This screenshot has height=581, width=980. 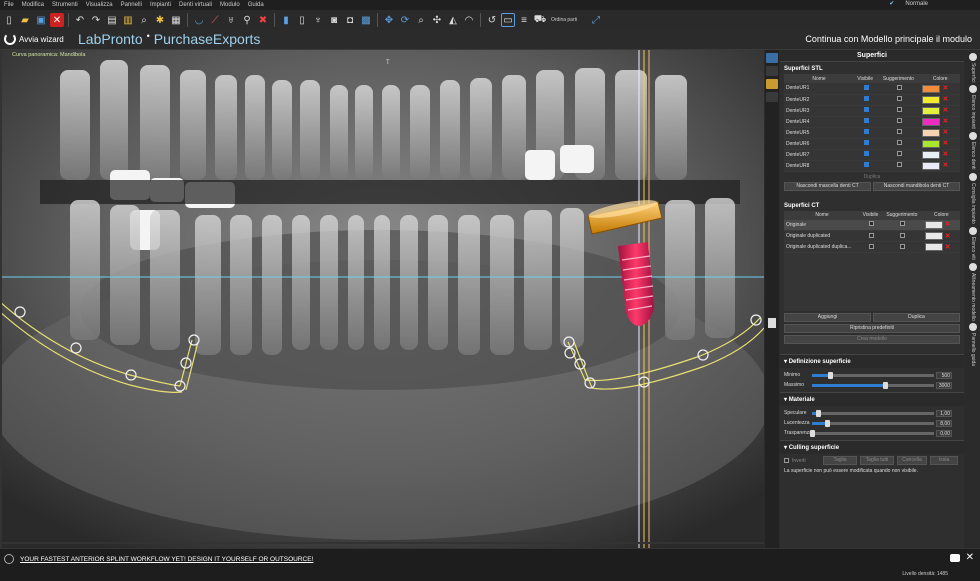 I want to click on material-header: ▾ Materiale, so click(x=872, y=399).